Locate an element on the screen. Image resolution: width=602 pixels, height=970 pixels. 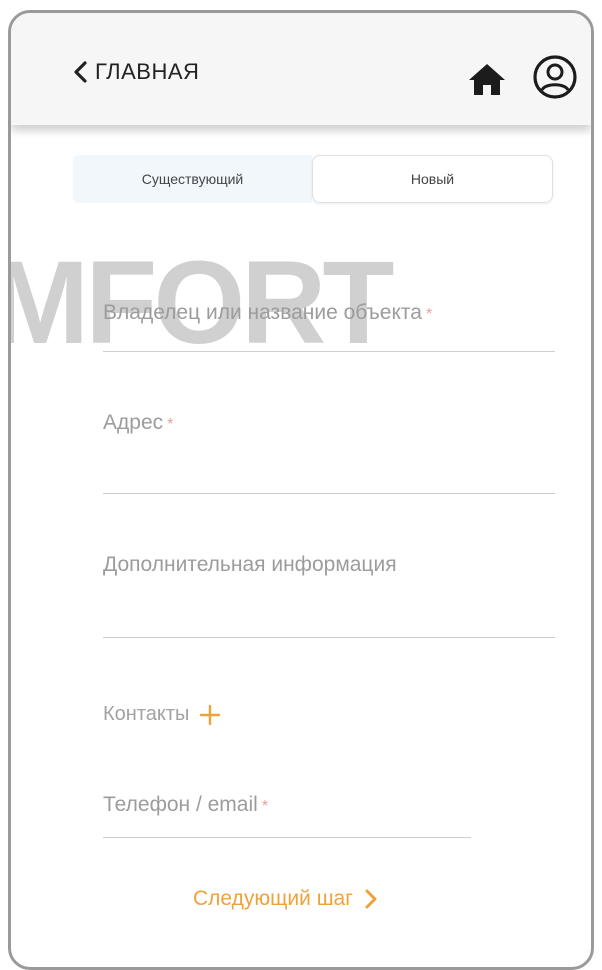
home-icon is located at coordinates (487, 79).